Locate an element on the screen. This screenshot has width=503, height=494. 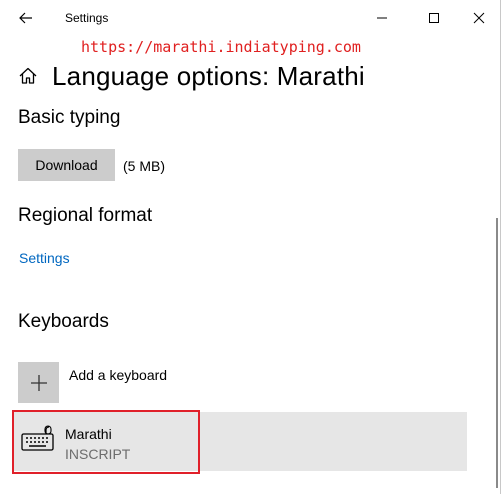
title-bar: Settings is located at coordinates (250, 18).